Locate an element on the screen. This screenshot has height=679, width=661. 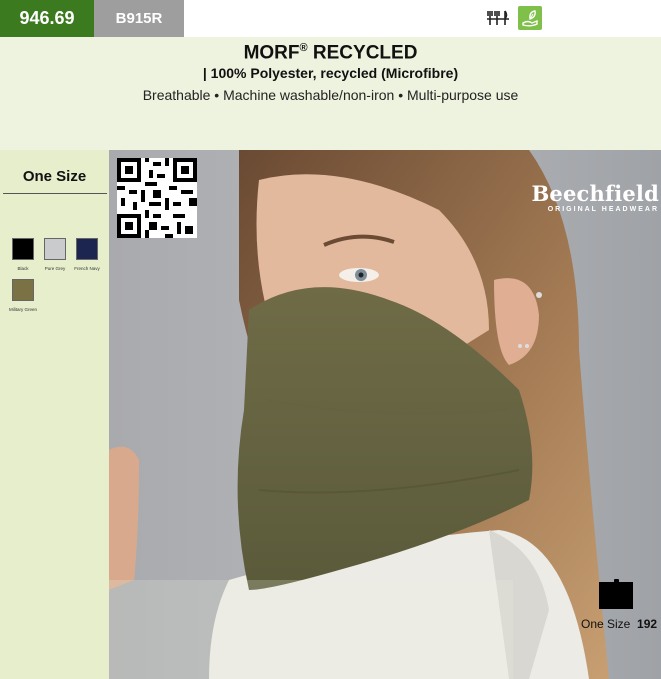
carton-quantity: One Size 192 is located at coordinates (619, 624).